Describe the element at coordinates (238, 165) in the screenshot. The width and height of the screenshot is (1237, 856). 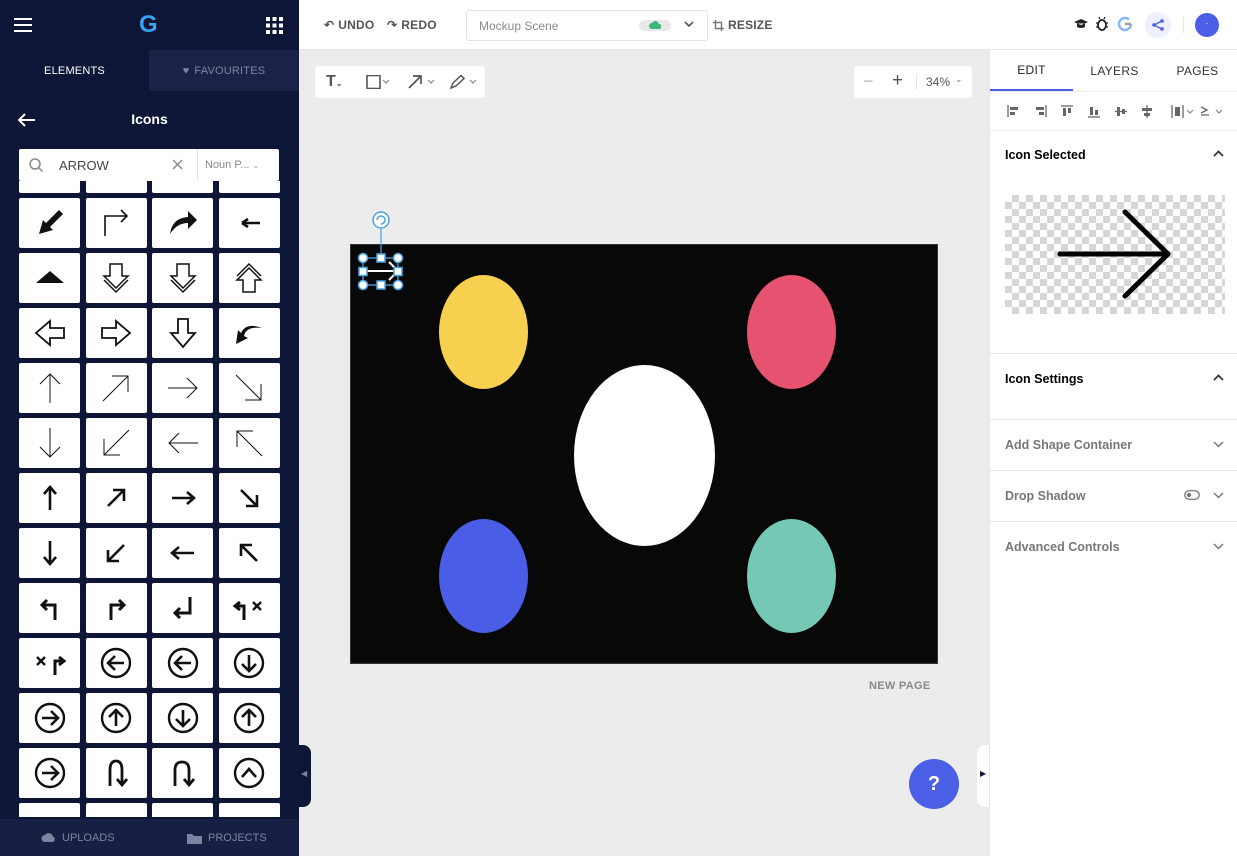
I see `source-dropdown: Noun P... ⌄` at that location.